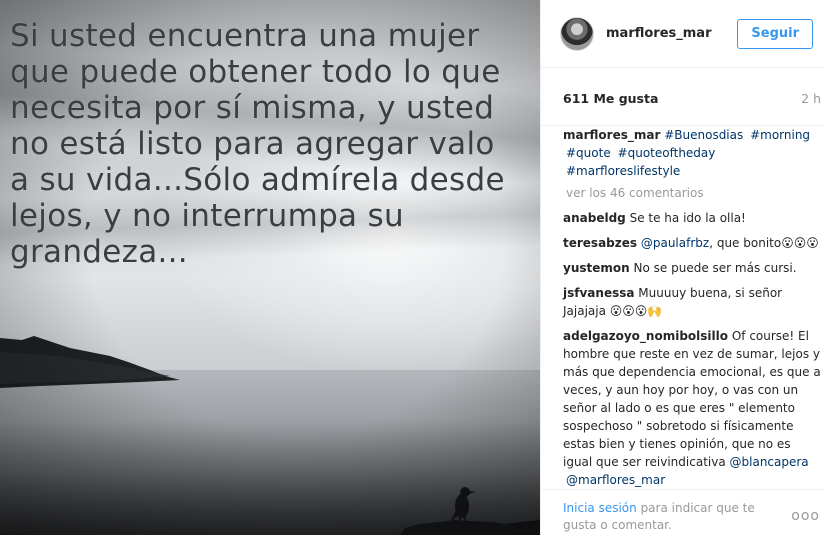 The width and height of the screenshot is (823, 535). I want to click on comment-username: adelgazoyo_nomibolsillo, so click(645, 336).